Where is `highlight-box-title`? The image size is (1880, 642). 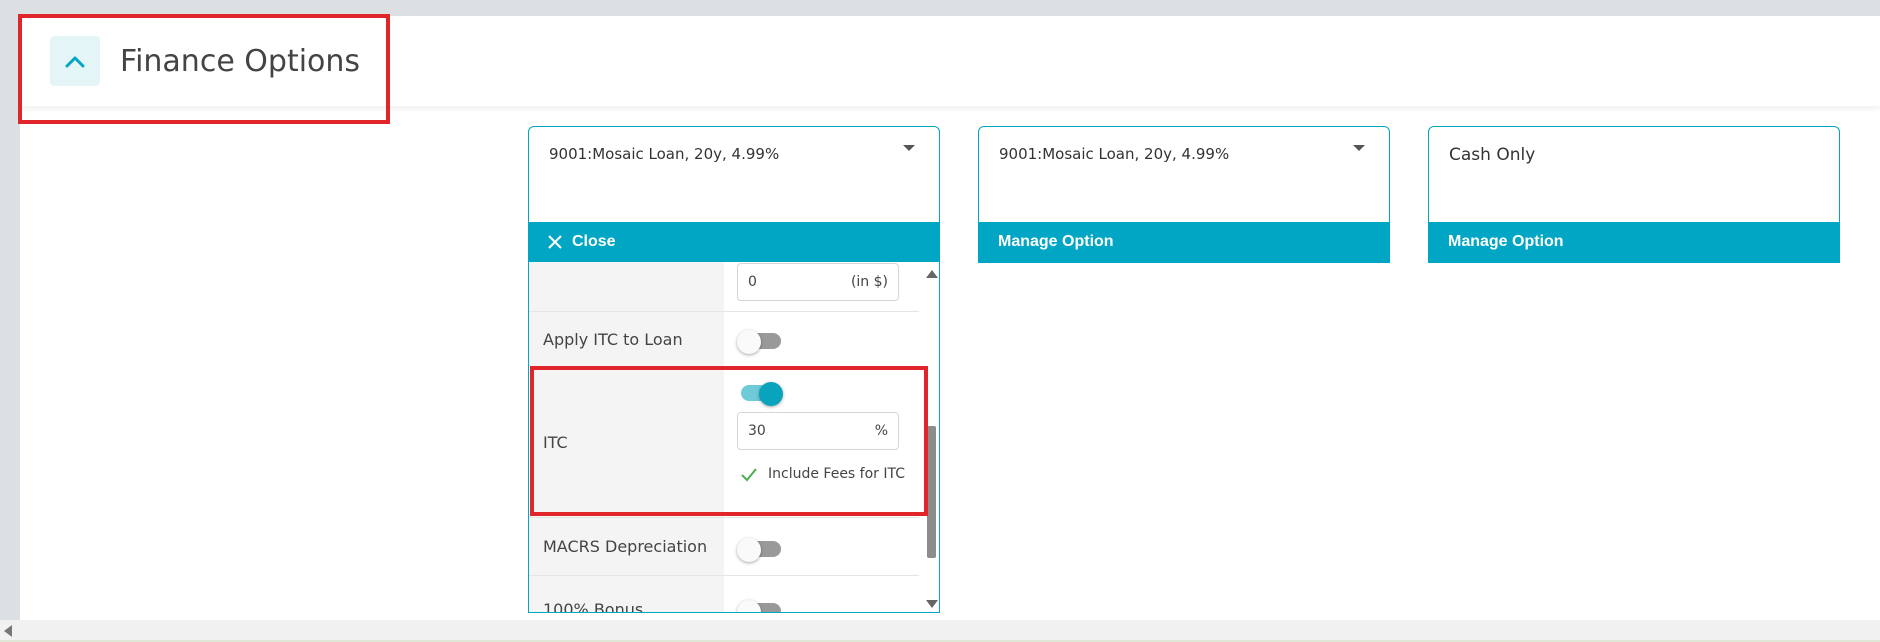 highlight-box-title is located at coordinates (204, 69).